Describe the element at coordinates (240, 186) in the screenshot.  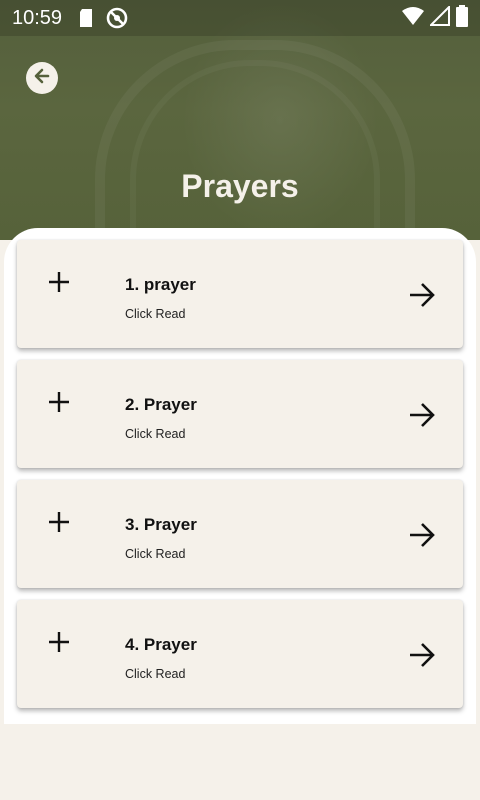
I see `page-title: Prayers` at that location.